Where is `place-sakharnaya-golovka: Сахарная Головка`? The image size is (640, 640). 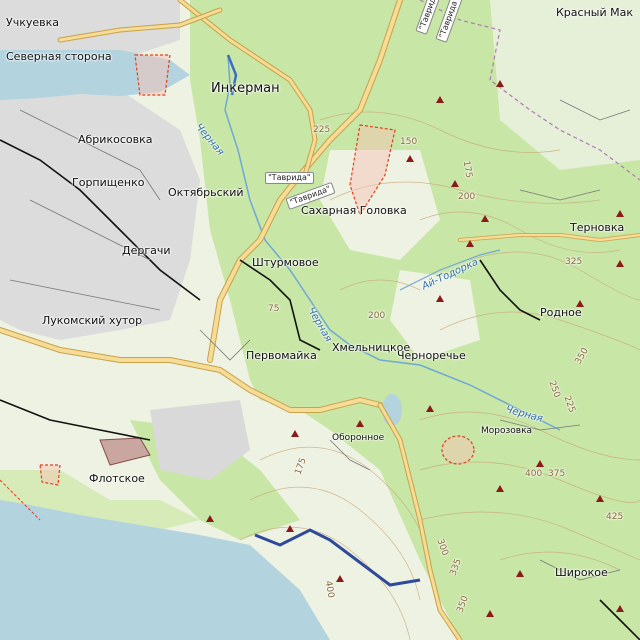 place-sakharnaya-golovka: Сахарная Головка is located at coordinates (354, 210).